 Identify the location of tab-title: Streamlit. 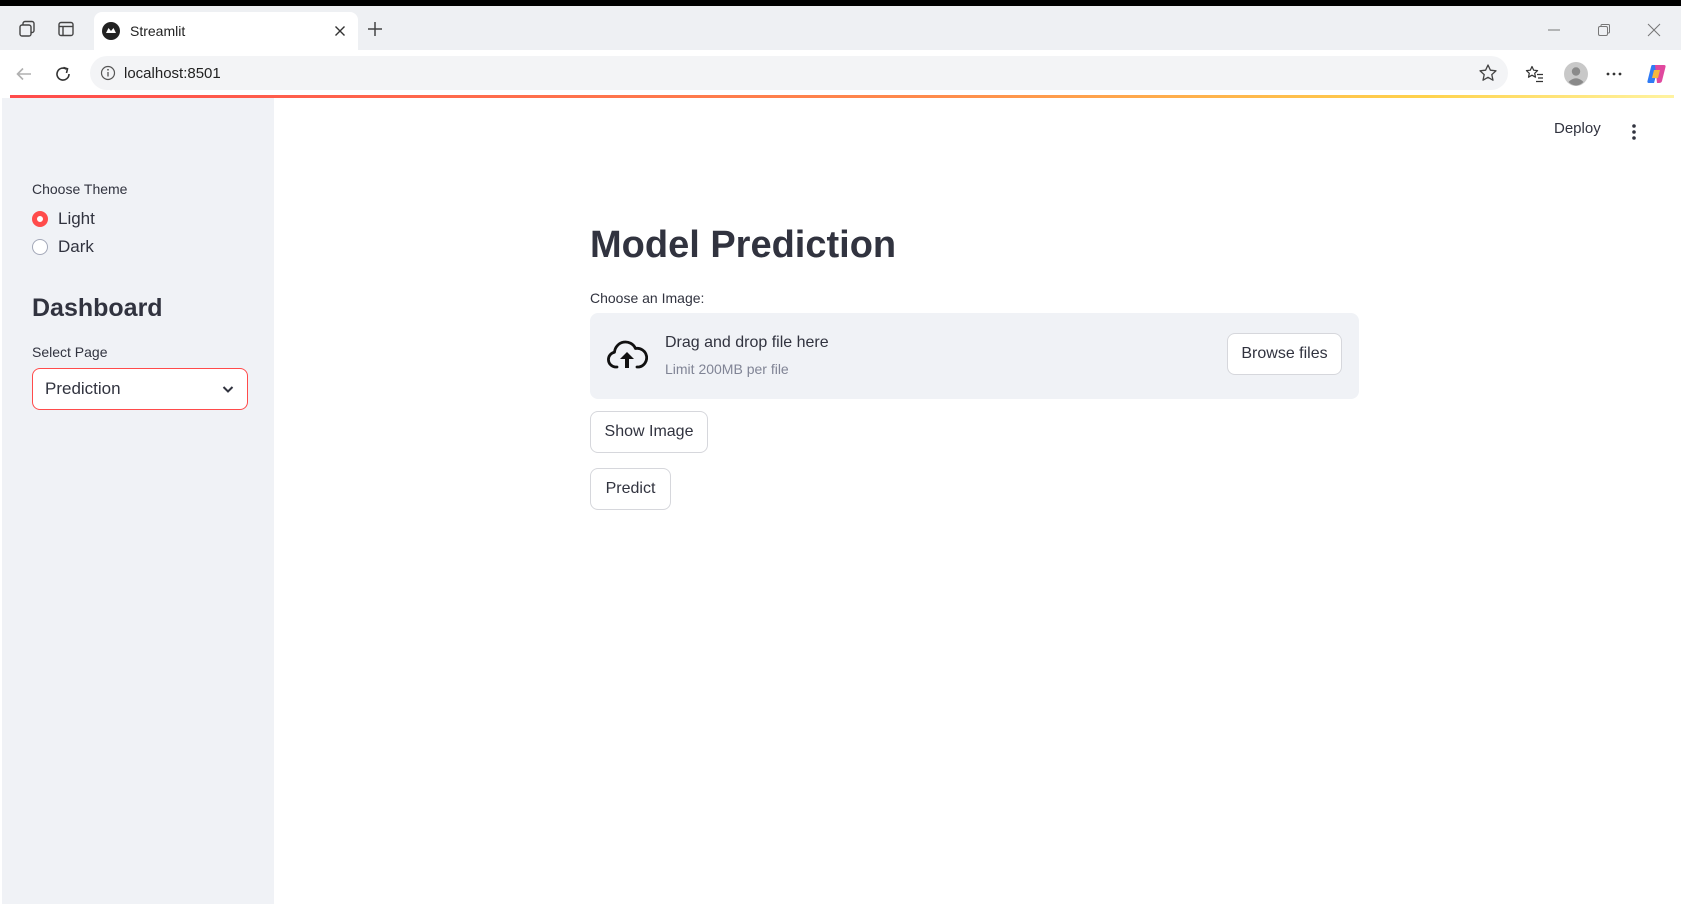
(158, 31).